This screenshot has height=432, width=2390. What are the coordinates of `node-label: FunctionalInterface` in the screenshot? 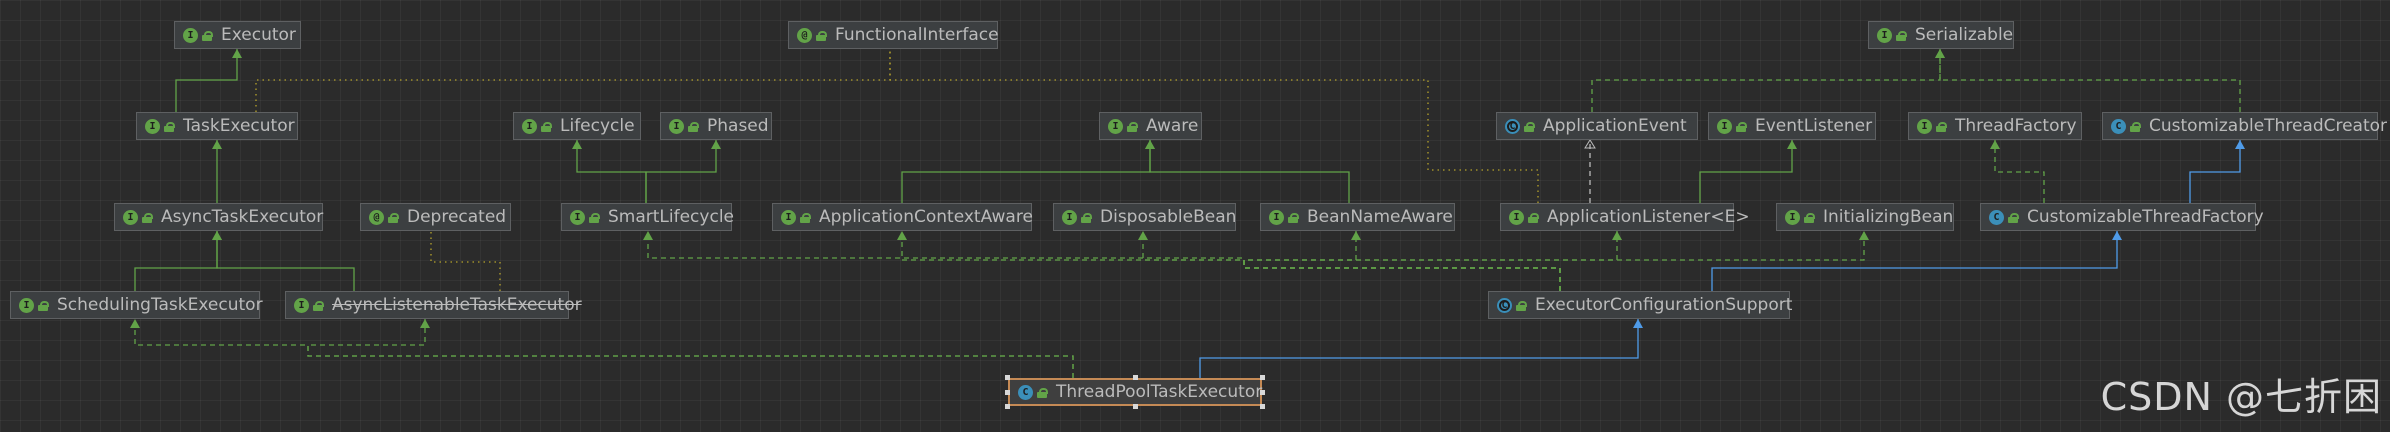 It's located at (917, 35).